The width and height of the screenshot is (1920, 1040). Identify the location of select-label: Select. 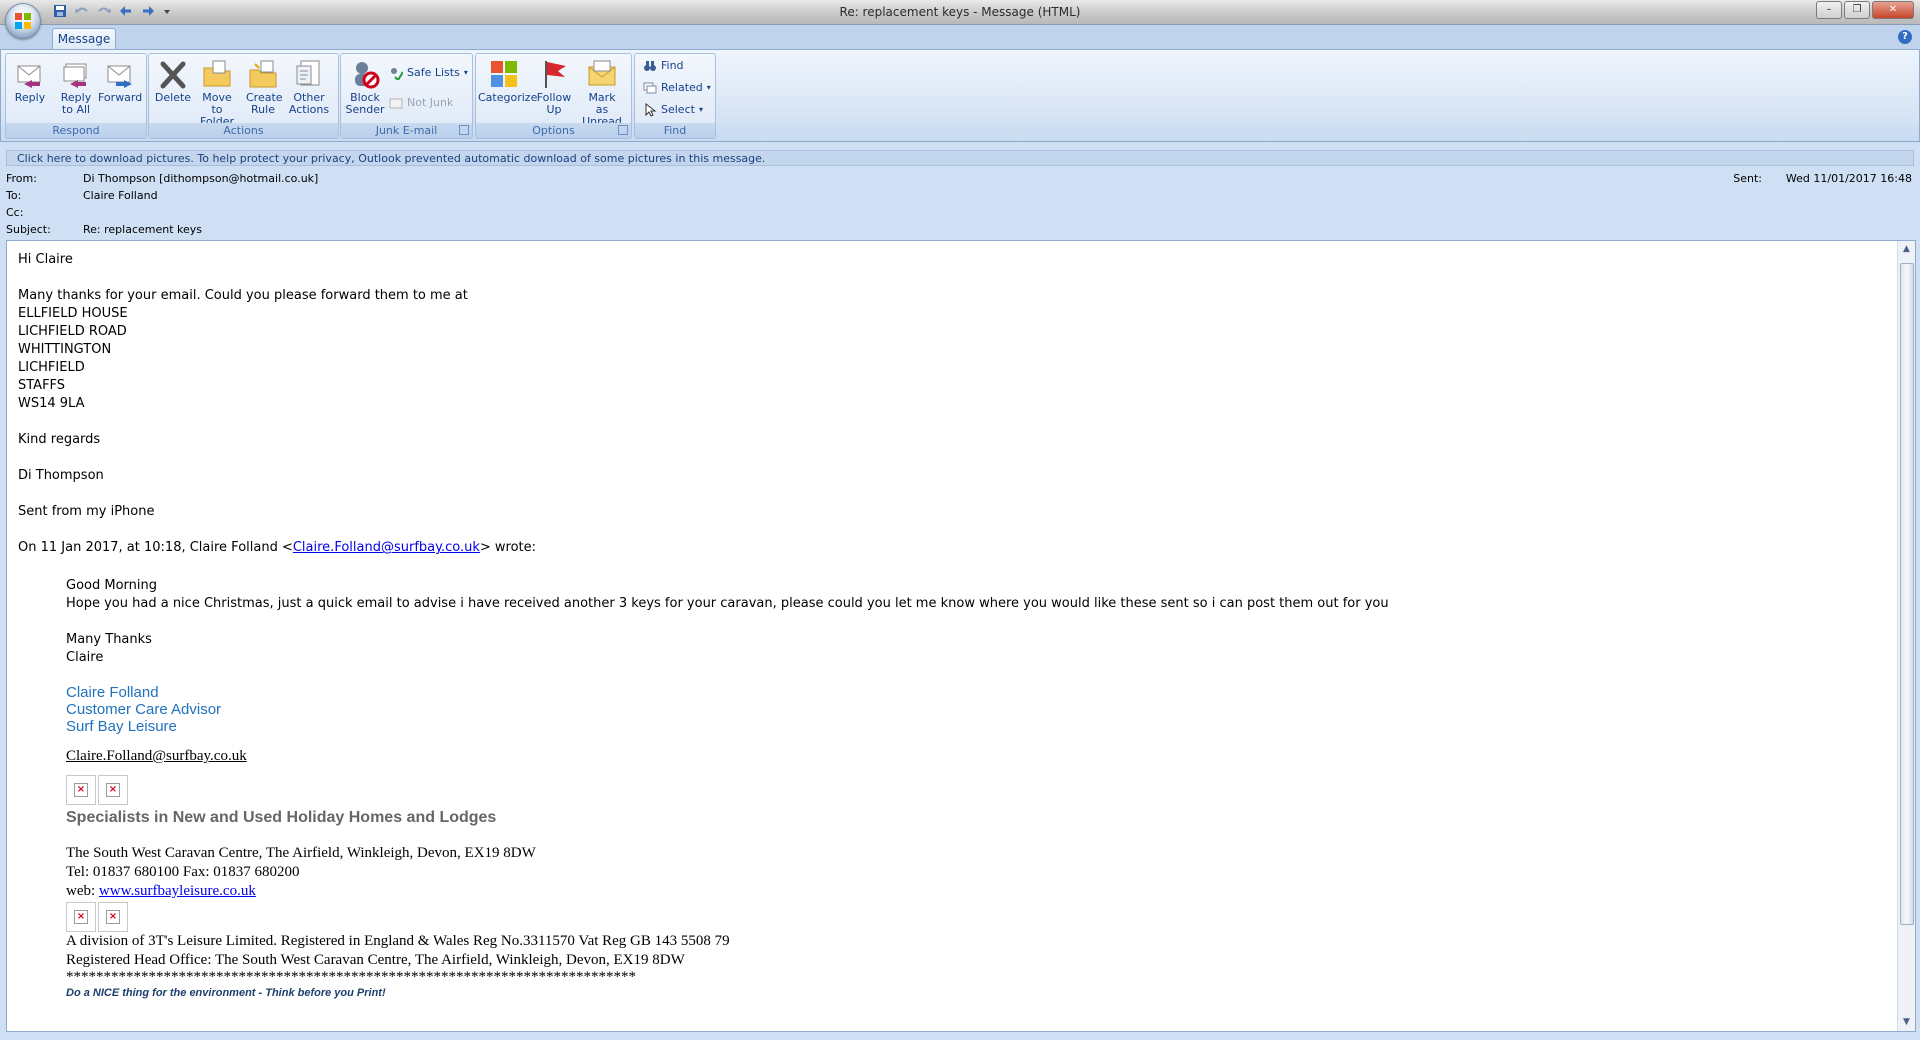
(678, 109).